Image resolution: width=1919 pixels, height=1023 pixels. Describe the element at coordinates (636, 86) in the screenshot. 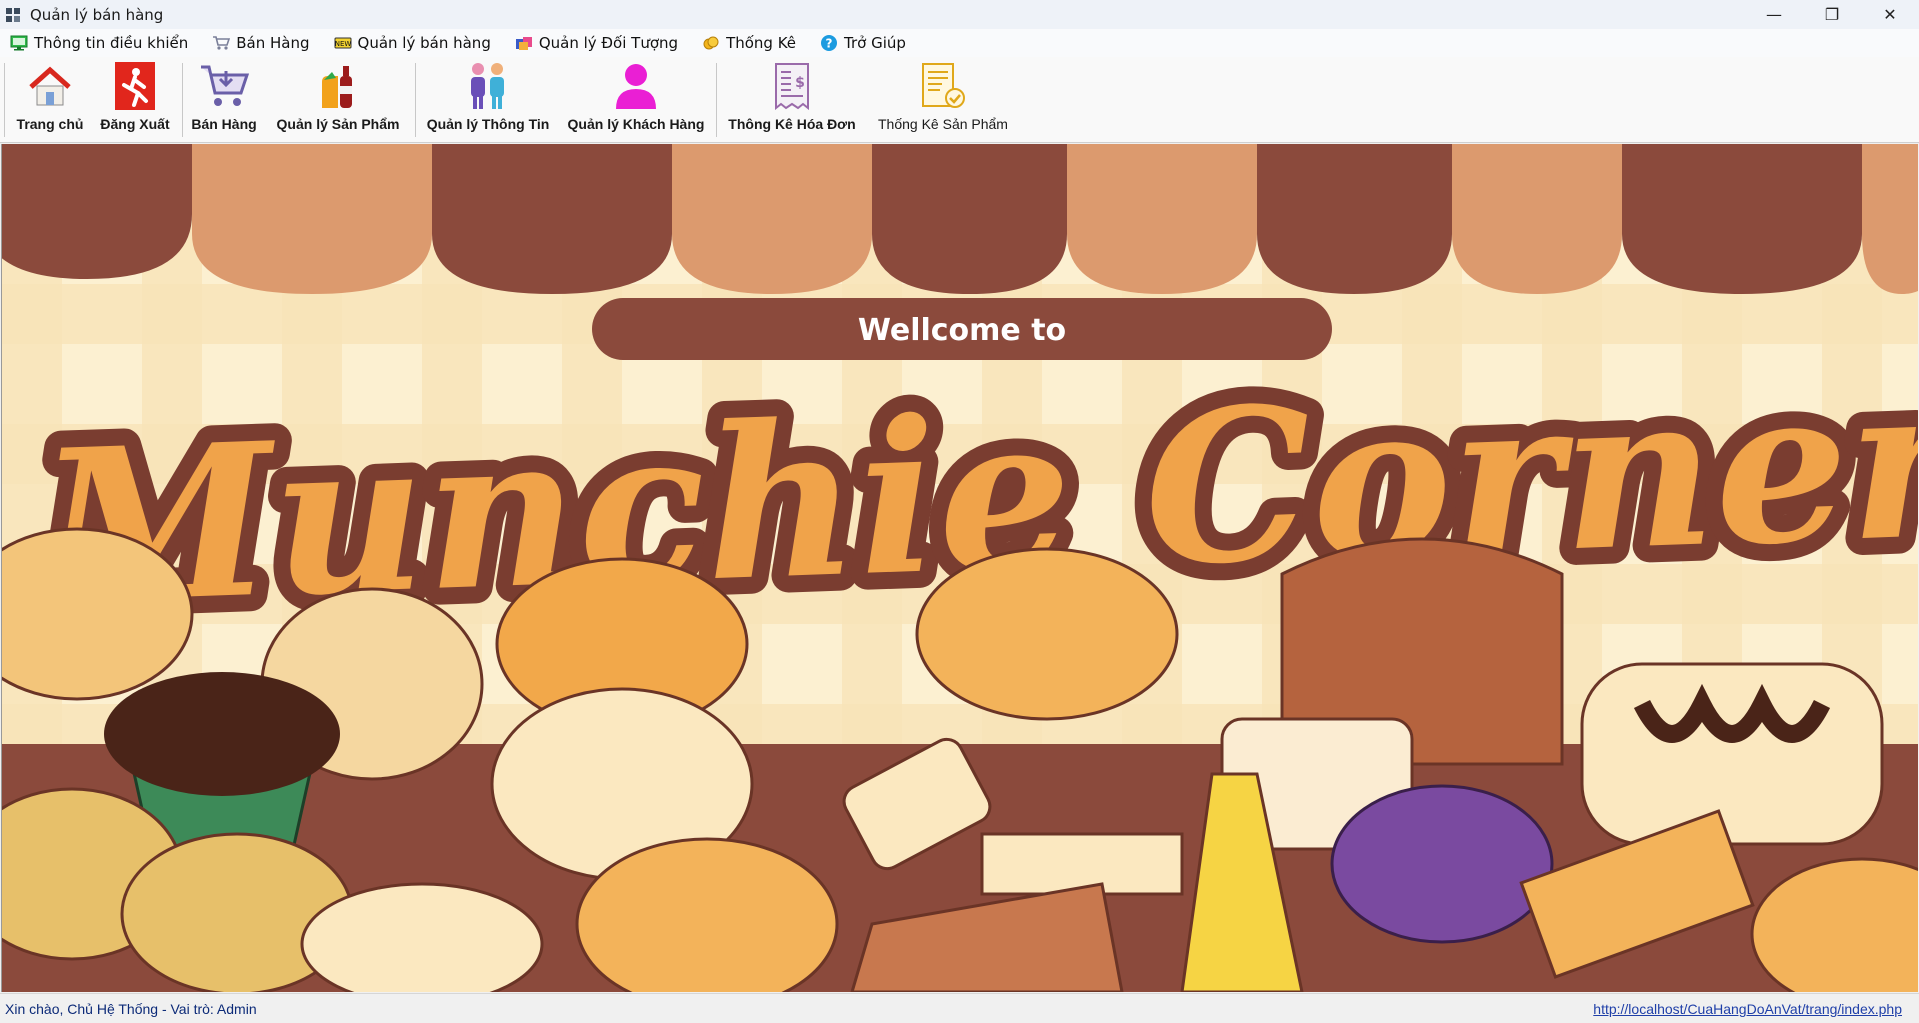

I see `customer-icon` at that location.